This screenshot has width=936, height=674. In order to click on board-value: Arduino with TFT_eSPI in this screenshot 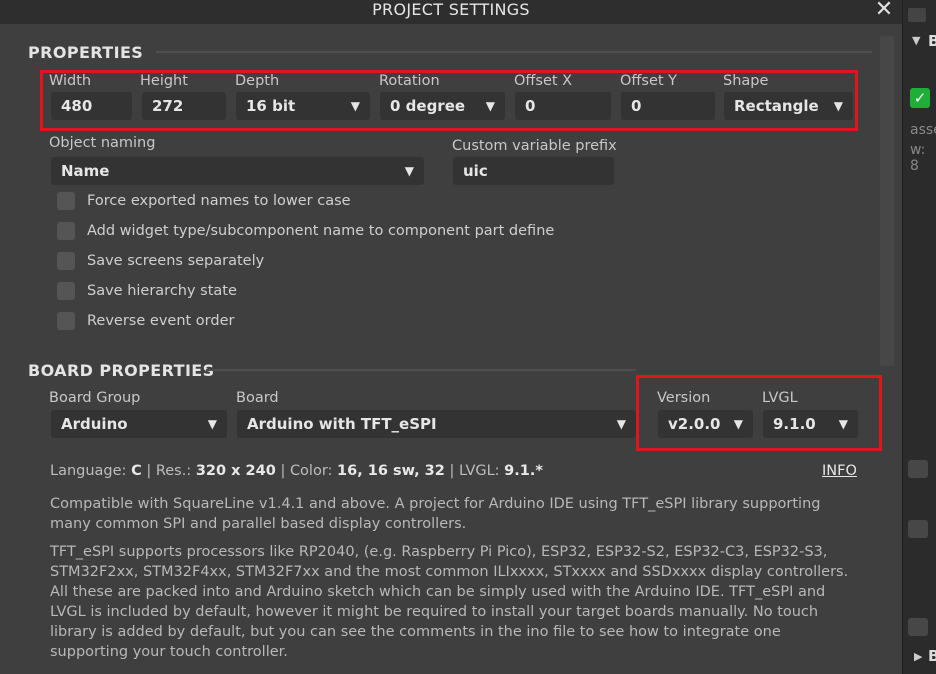, I will do `click(342, 424)`.